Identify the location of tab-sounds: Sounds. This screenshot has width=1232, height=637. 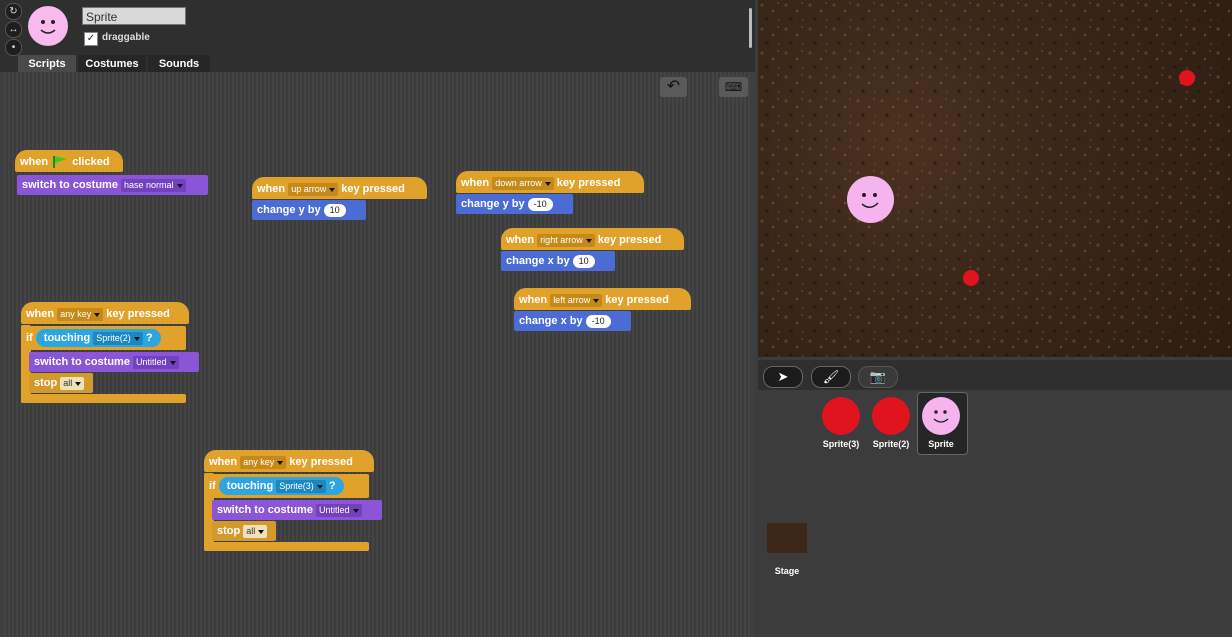
(179, 63).